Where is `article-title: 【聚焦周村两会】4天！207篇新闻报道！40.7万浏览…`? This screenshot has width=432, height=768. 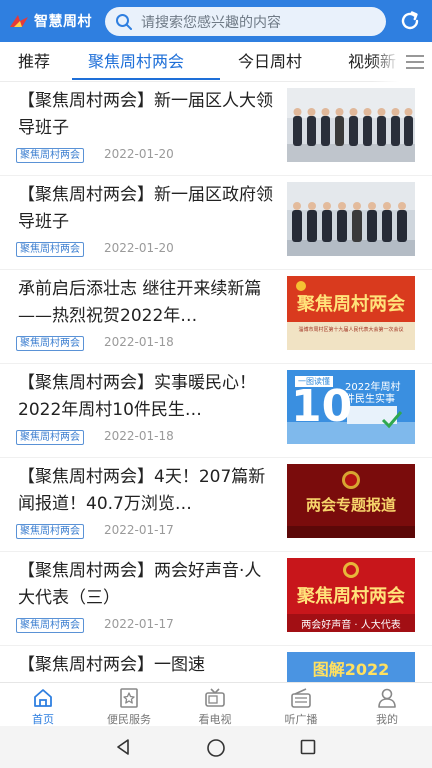 article-title: 【聚焦周村两会】4天！207篇新闻报道！40.7万浏览… is located at coordinates (142, 490).